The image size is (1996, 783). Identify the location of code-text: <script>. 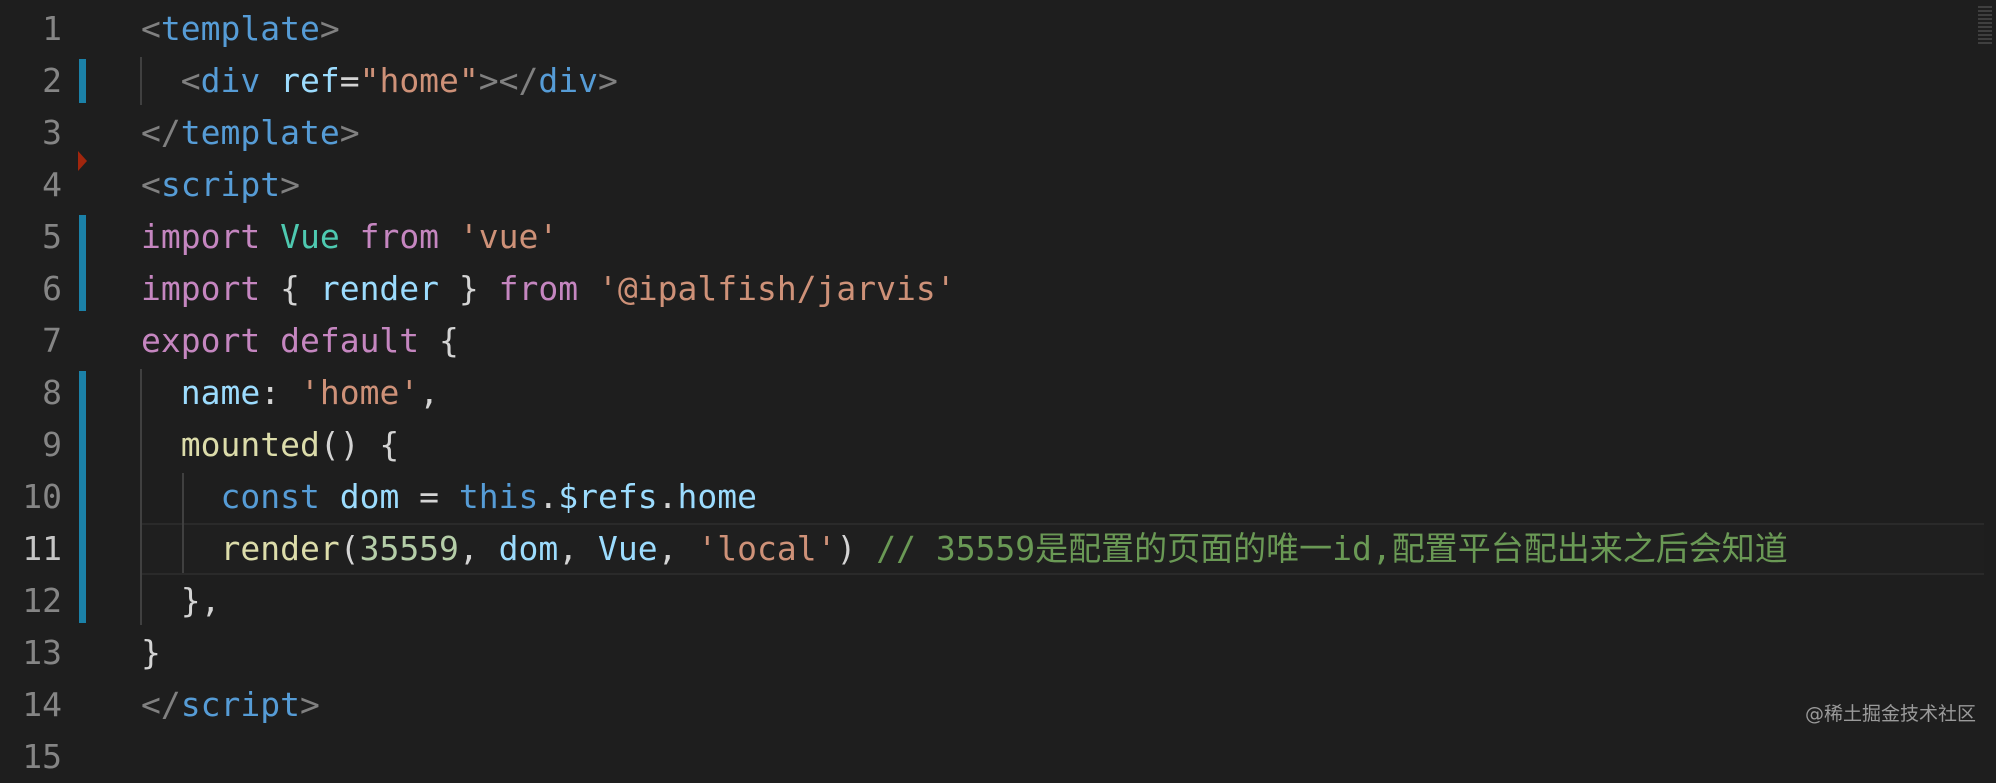
(220, 185).